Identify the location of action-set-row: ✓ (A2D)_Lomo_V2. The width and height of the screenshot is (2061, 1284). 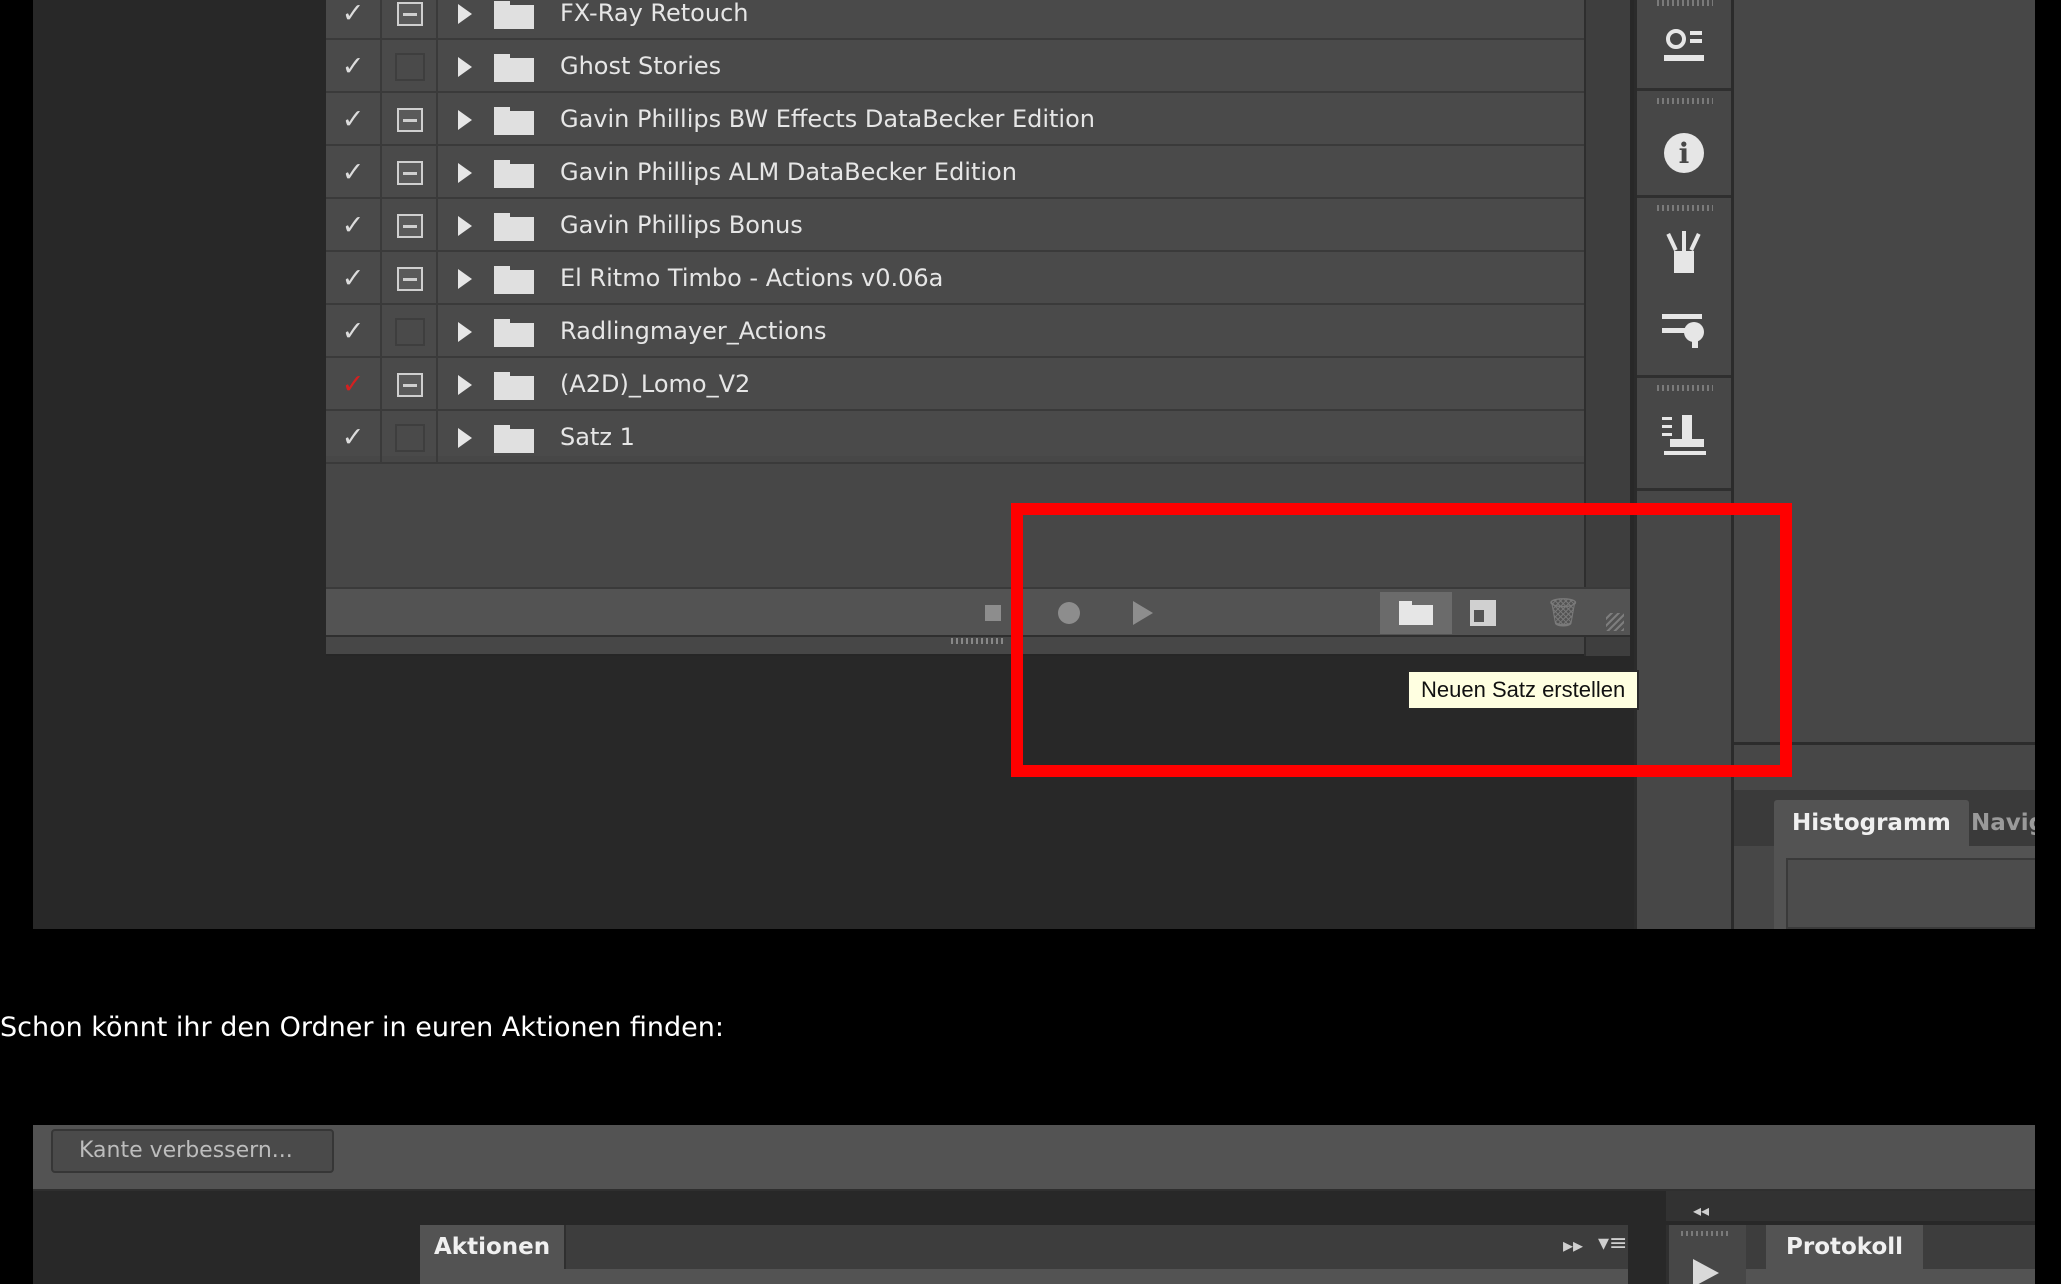
(955, 384).